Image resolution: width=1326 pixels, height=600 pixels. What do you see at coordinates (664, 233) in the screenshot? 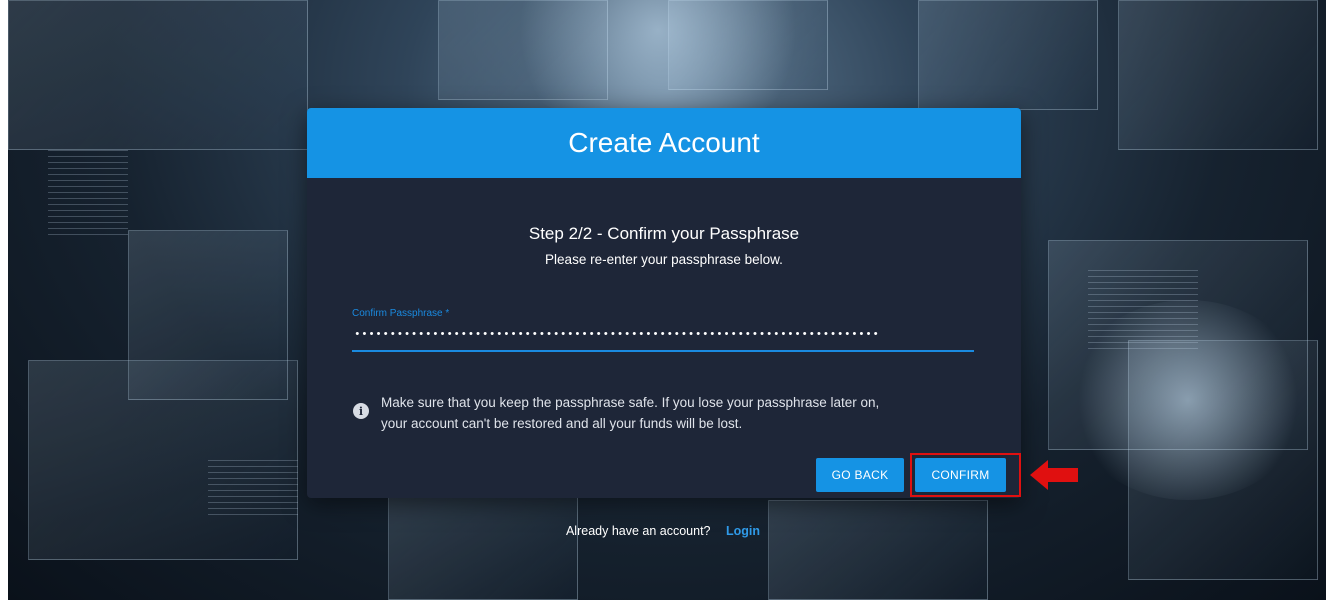
I see `step-title: Step 2/2 - Confirm your Passphrase` at bounding box center [664, 233].